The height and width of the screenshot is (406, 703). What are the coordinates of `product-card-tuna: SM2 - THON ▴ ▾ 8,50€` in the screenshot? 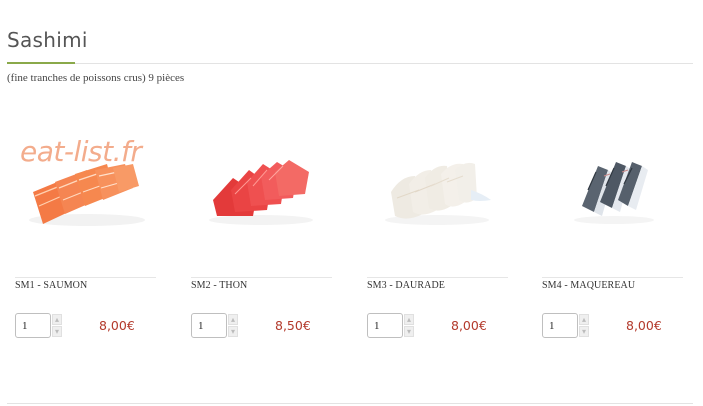 It's located at (261, 235).